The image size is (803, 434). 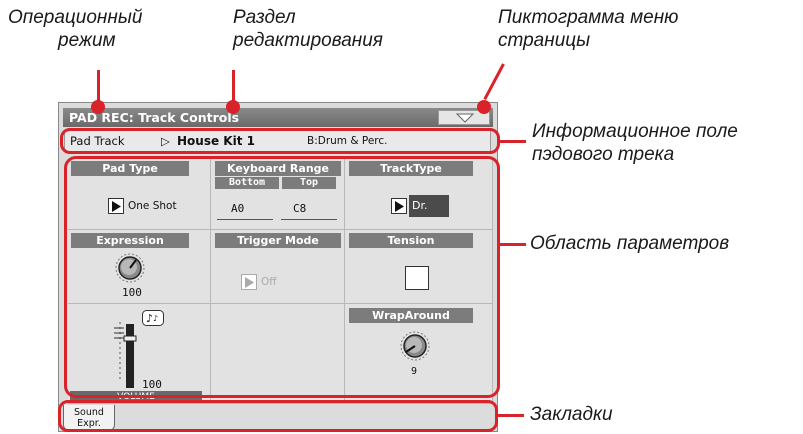 I want to click on param-area-callout: Область параметров, so click(x=629, y=243).